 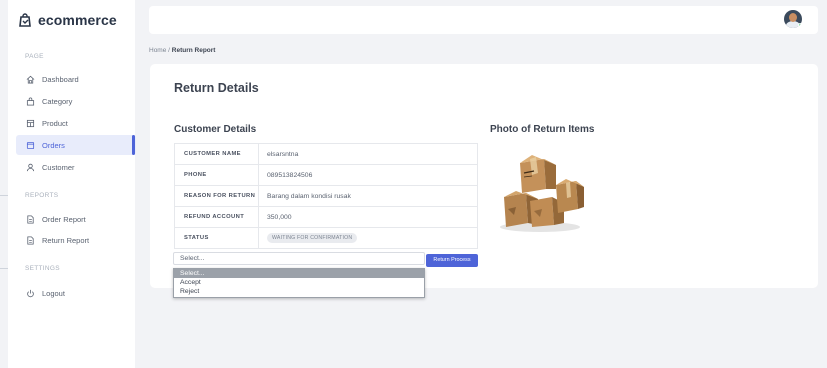 I want to click on status-select-options: Select... Accept Reject, so click(x=299, y=283).